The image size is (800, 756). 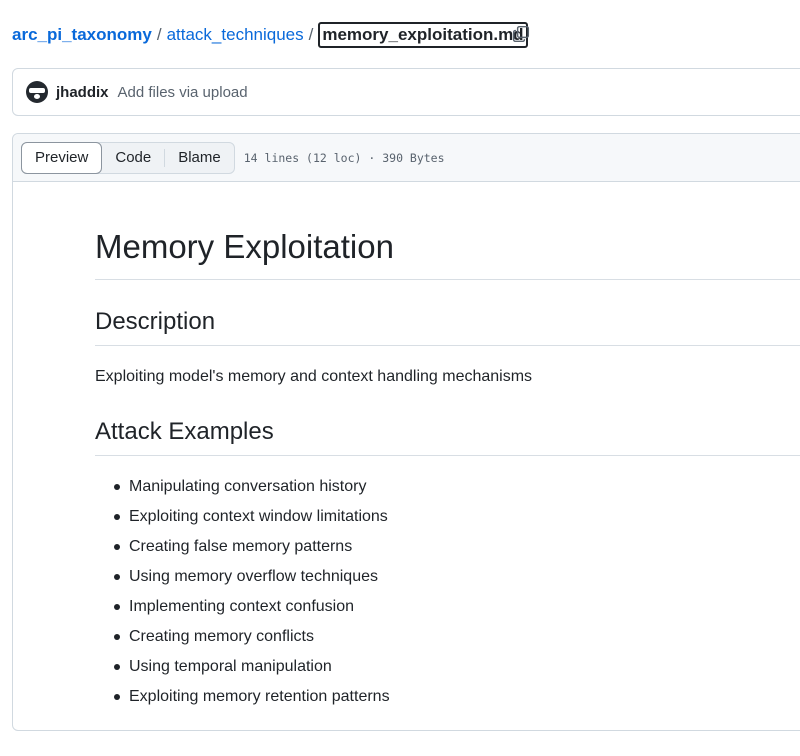 What do you see at coordinates (82, 92) in the screenshot?
I see `commit-author-link: jhaddix` at bounding box center [82, 92].